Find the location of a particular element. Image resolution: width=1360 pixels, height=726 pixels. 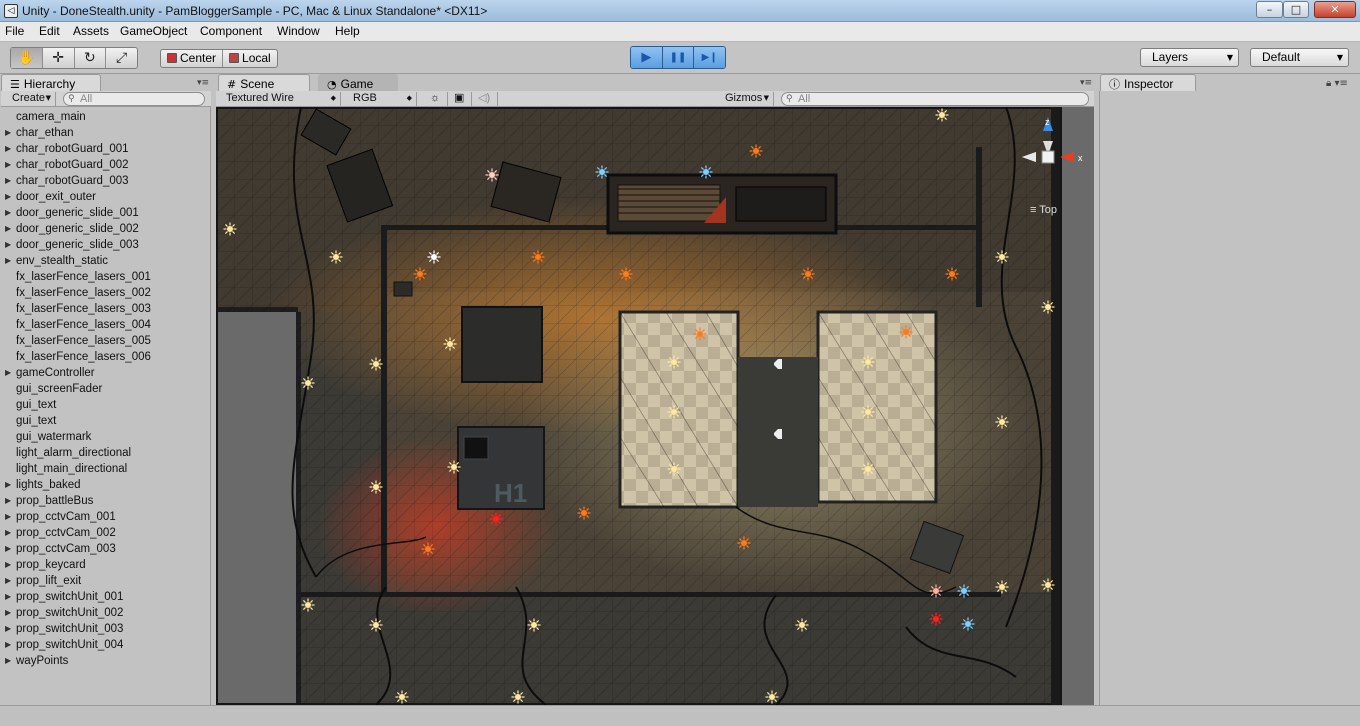

hierarchy-item: fx_laserFence_lasers_005 is located at coordinates (106, 341).